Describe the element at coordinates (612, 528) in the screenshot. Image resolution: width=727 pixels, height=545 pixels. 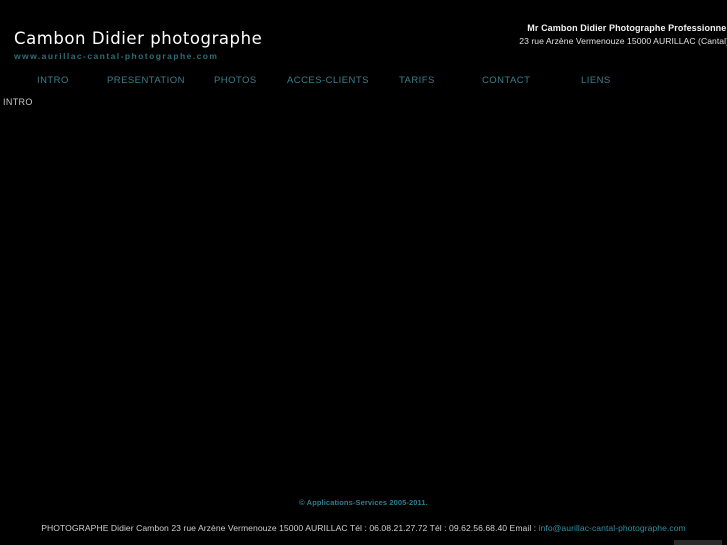
I see `footer-email-link: info@aurillac-cantal-photographe.com` at that location.